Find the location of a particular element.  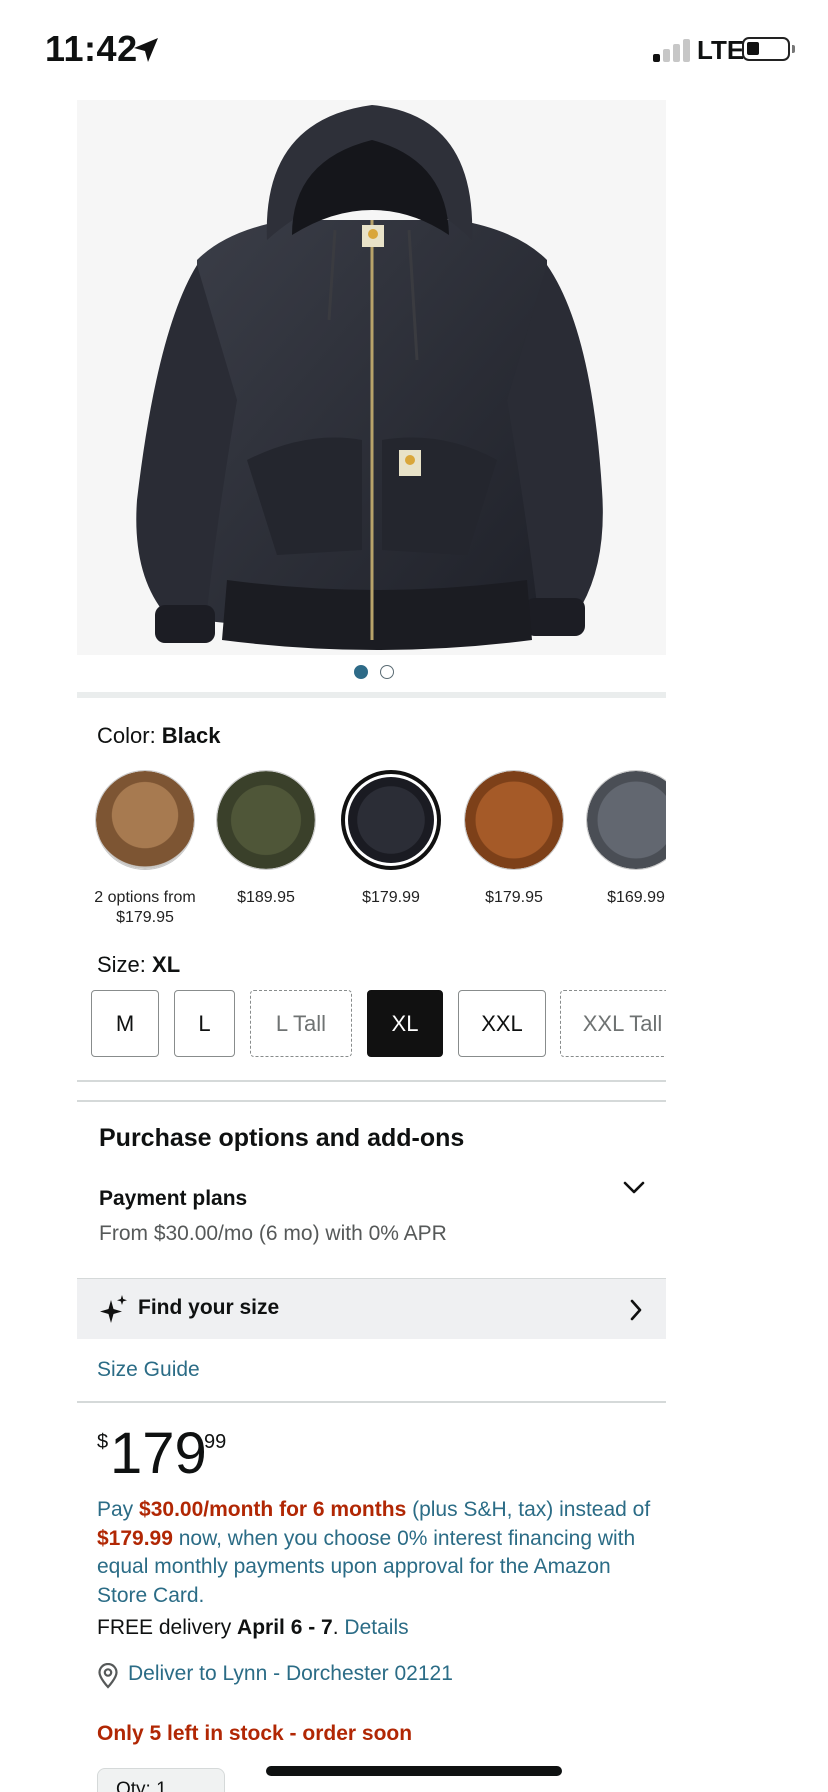

battery-icon is located at coordinates (768, 49).